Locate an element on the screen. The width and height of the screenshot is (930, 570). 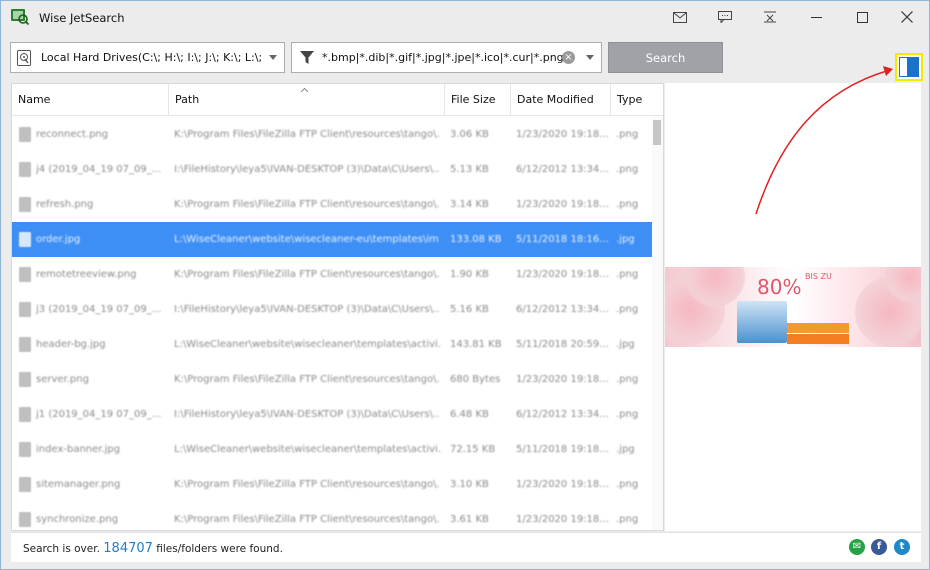
comment-button is located at coordinates (725, 17).